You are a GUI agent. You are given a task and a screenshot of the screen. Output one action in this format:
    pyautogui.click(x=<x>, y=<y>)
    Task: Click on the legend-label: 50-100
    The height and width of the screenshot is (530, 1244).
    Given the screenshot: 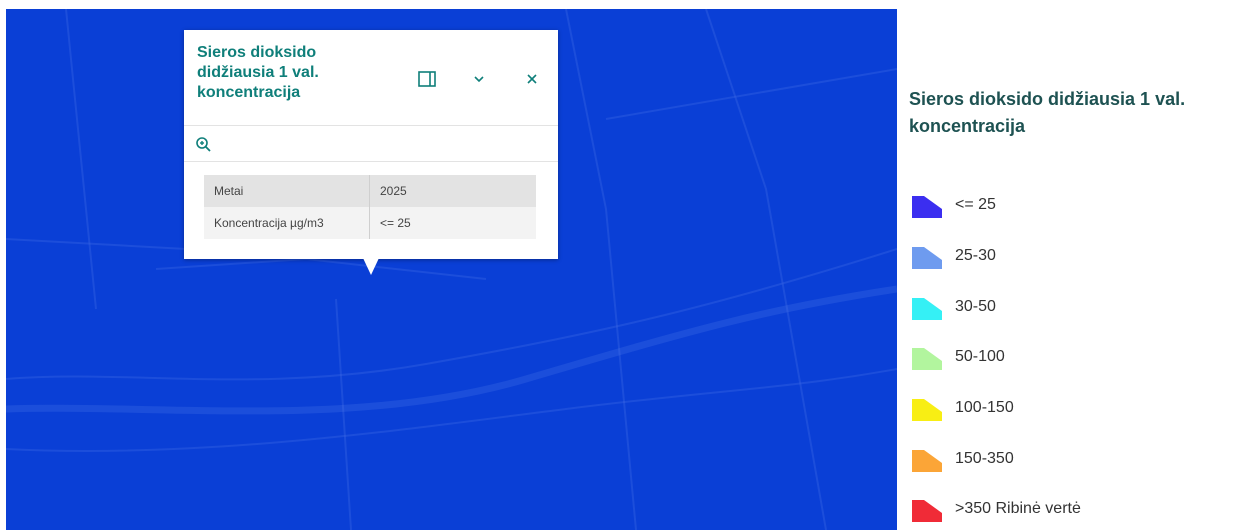 What is the action you would take?
    pyautogui.click(x=980, y=356)
    